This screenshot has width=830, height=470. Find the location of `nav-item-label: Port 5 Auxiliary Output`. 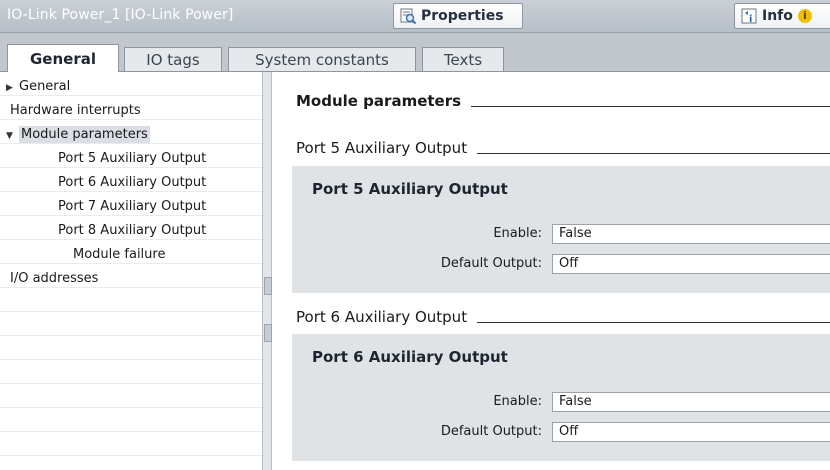

nav-item-label: Port 5 Auxiliary Output is located at coordinates (132, 158).